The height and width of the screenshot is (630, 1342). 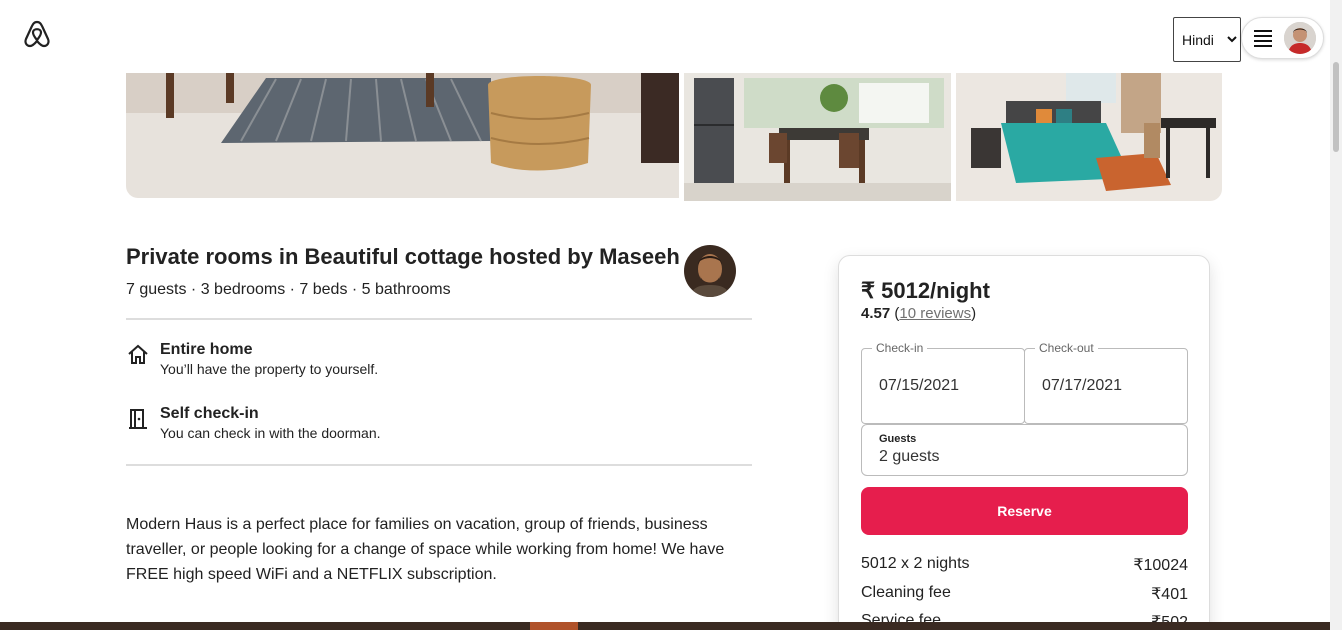 I want to click on guests-label: Guests, so click(x=898, y=439).